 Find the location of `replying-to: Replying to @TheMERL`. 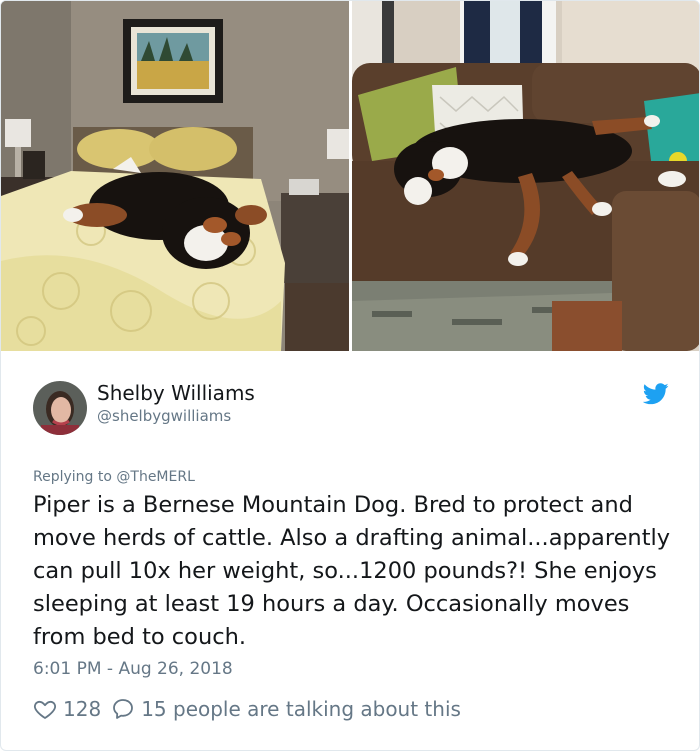

replying-to: Replying to @TheMERL is located at coordinates (114, 477).